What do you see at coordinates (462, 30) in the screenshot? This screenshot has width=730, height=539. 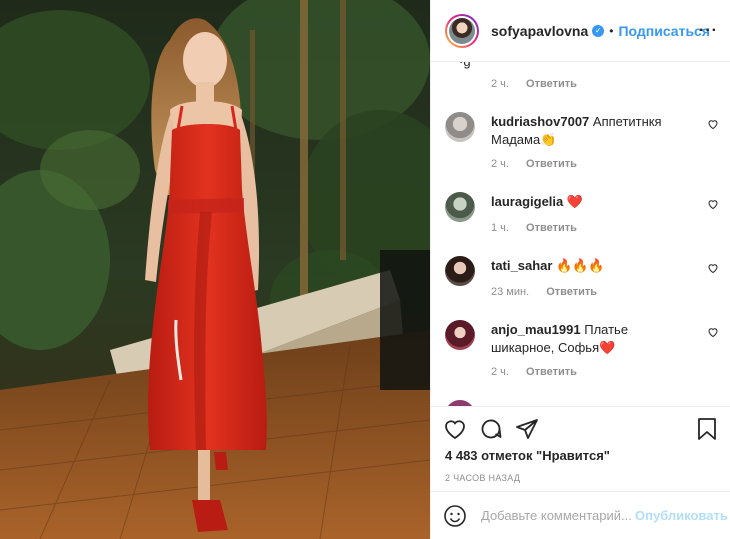 I see `author-avatar` at bounding box center [462, 30].